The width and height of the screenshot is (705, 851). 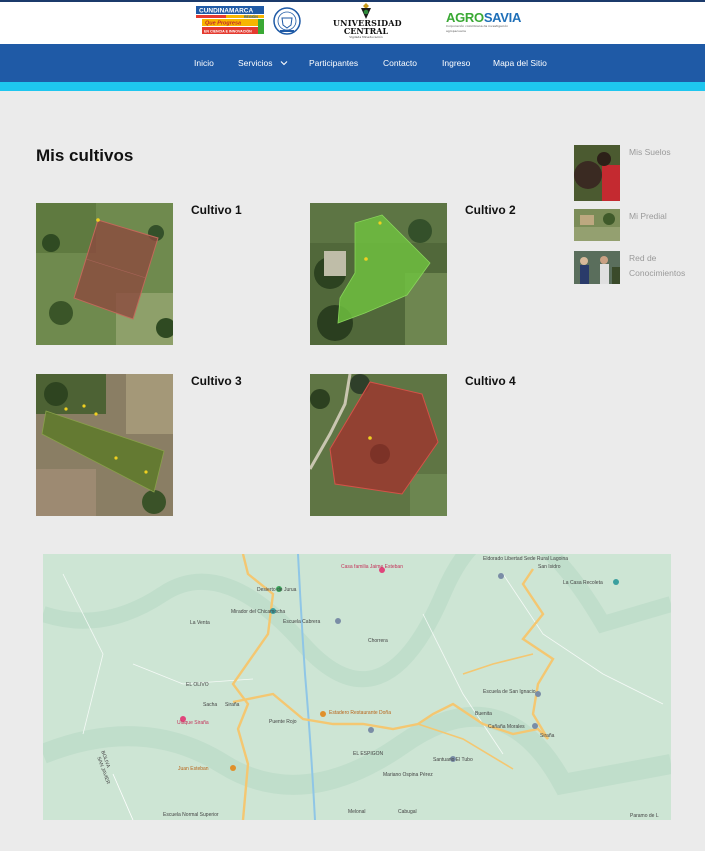 What do you see at coordinates (400, 63) in the screenshot?
I see `nav-contacto: Contacto` at bounding box center [400, 63].